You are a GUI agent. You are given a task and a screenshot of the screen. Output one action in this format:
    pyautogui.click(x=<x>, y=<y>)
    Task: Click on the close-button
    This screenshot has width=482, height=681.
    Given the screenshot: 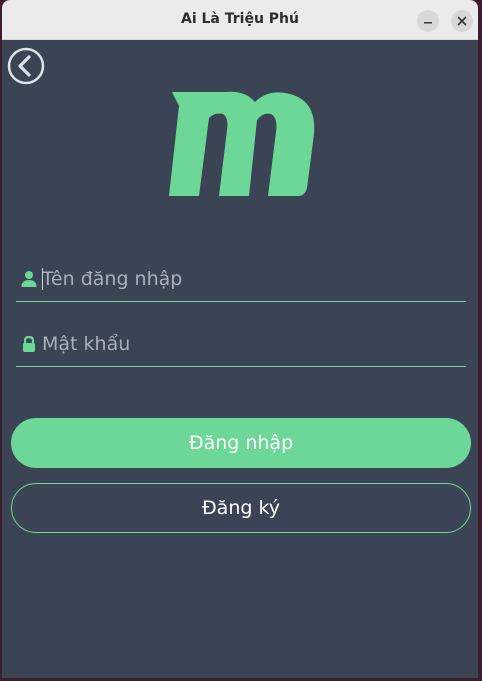 What is the action you would take?
    pyautogui.click(x=462, y=21)
    